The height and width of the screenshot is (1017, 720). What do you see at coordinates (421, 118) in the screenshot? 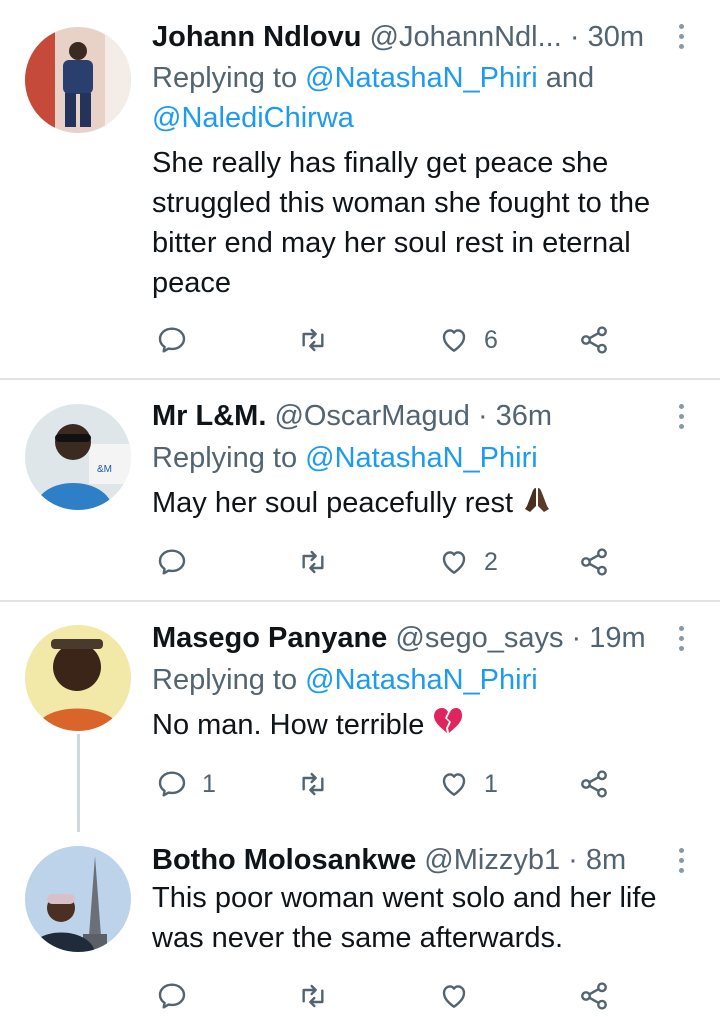
I see `replying-to-line2: @NalediChirwa` at bounding box center [421, 118].